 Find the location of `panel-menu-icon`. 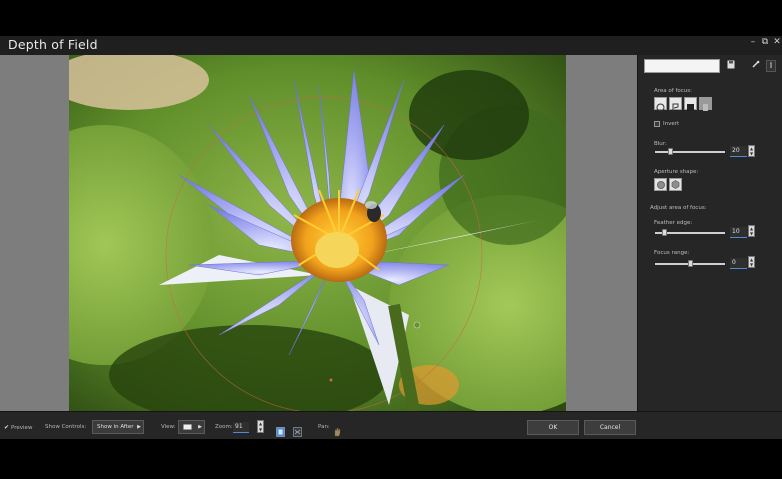

panel-menu-icon is located at coordinates (771, 66).